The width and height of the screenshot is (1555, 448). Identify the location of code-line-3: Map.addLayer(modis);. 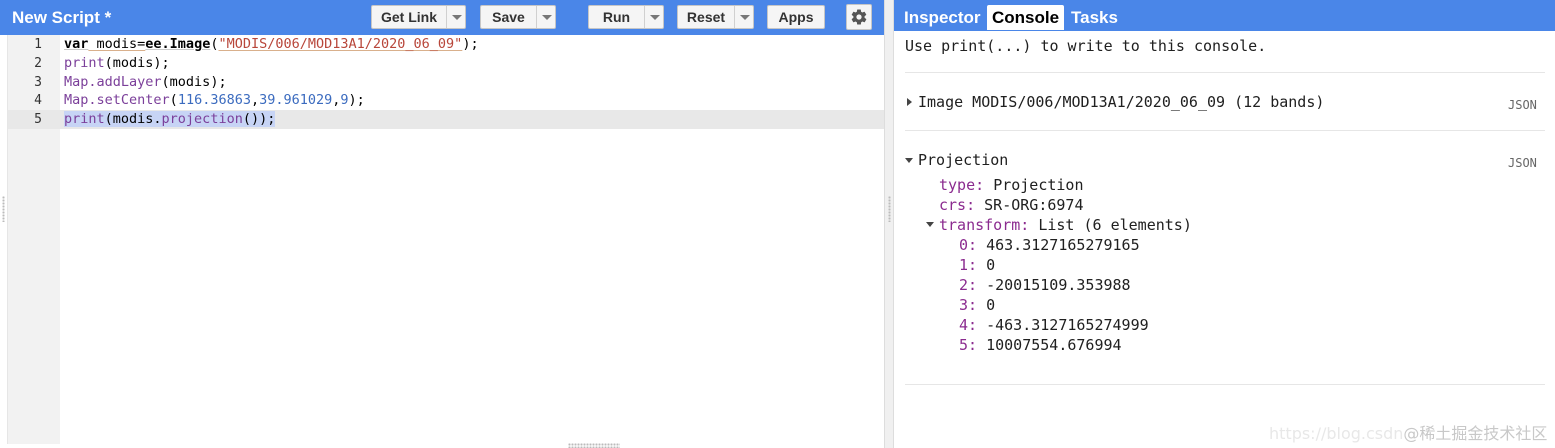
(145, 82).